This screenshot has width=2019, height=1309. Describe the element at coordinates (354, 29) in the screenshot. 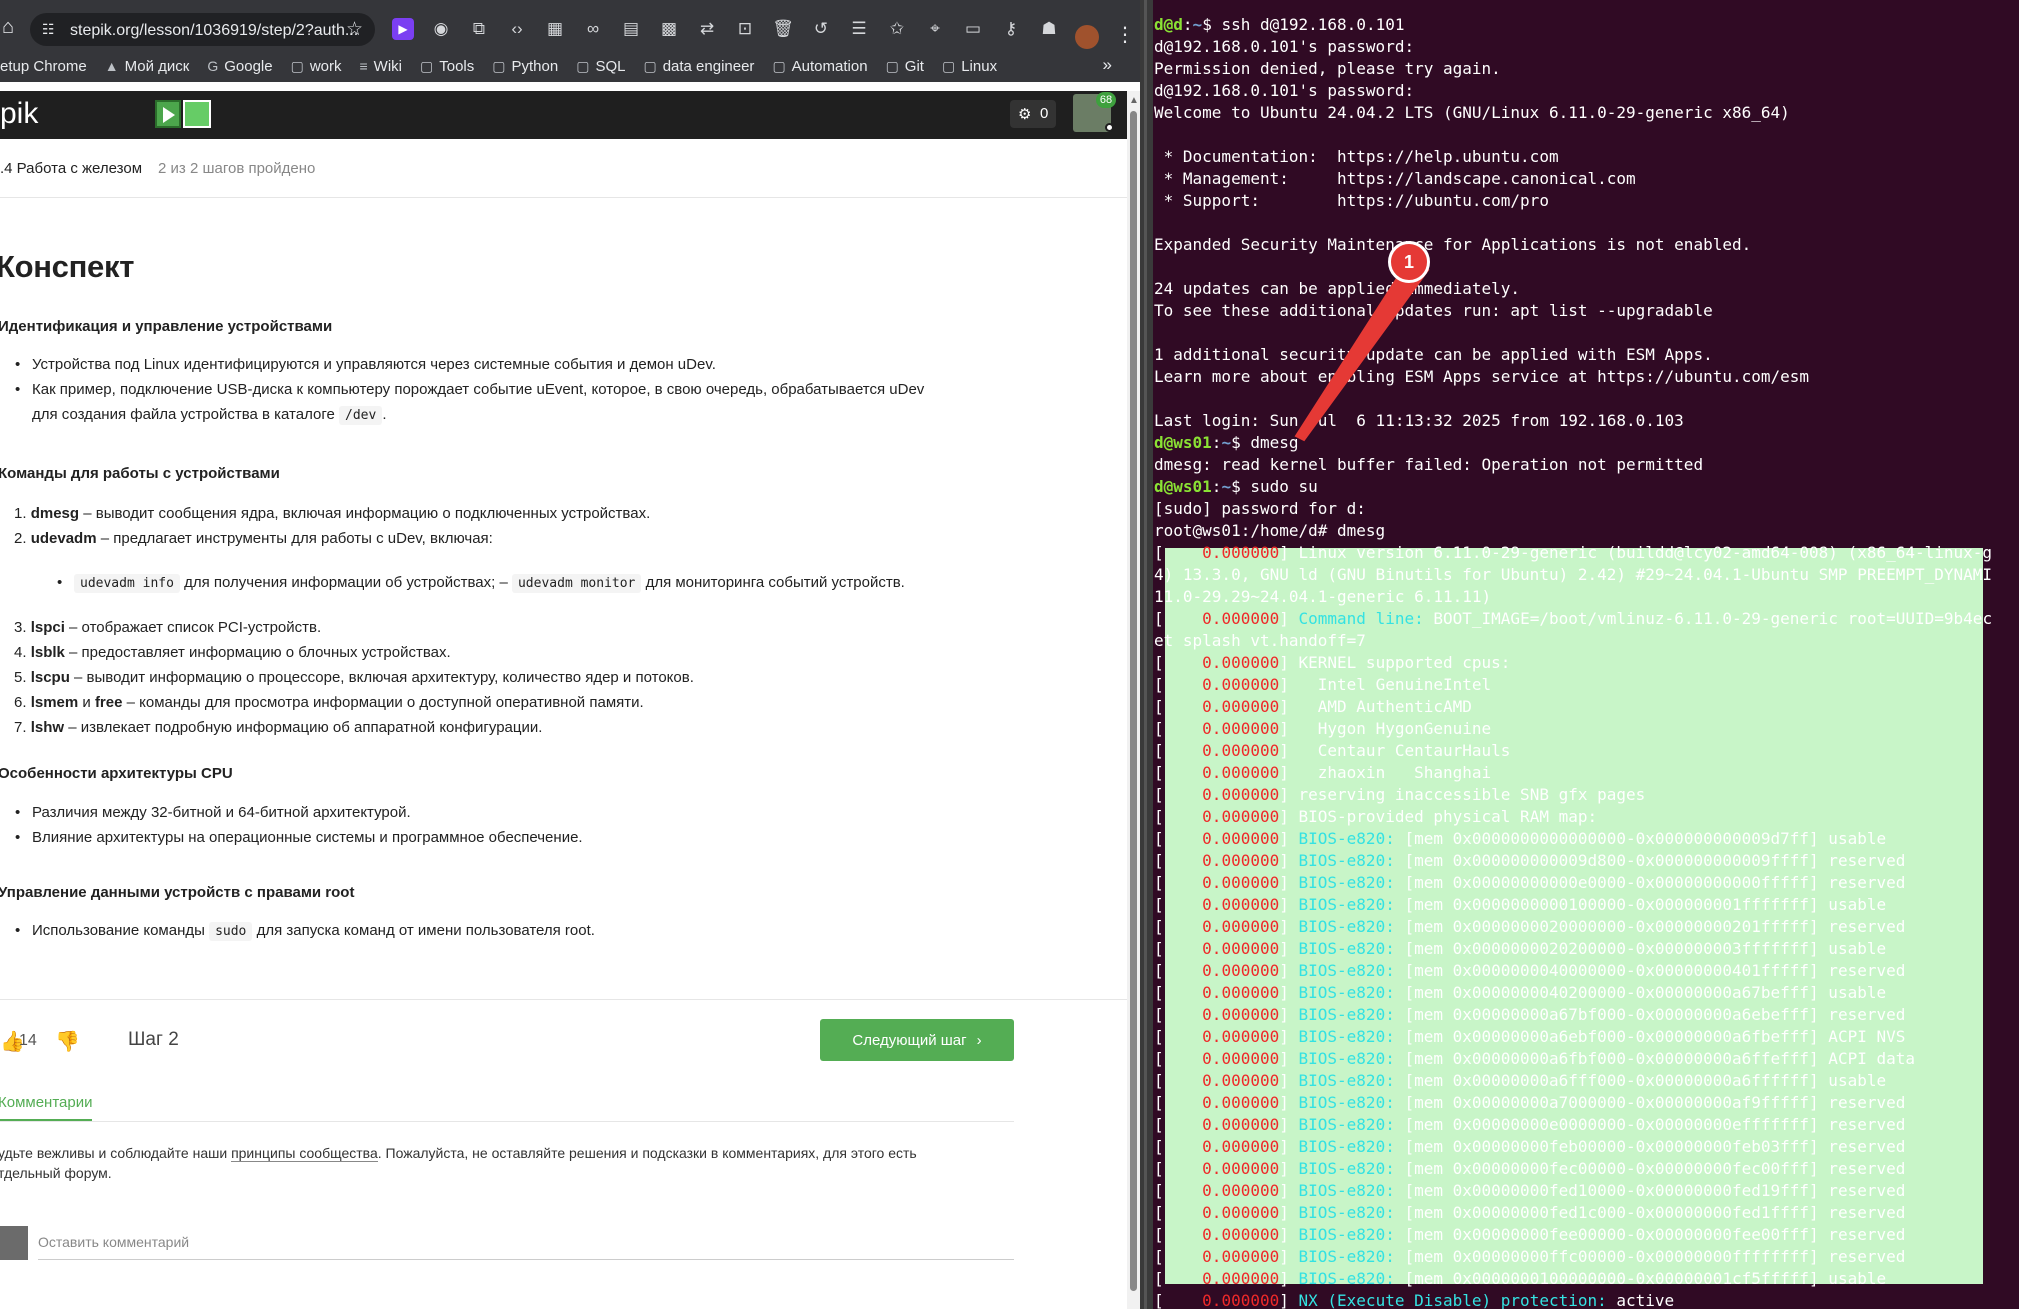

I see `bookmark-star-icon: ☆` at that location.